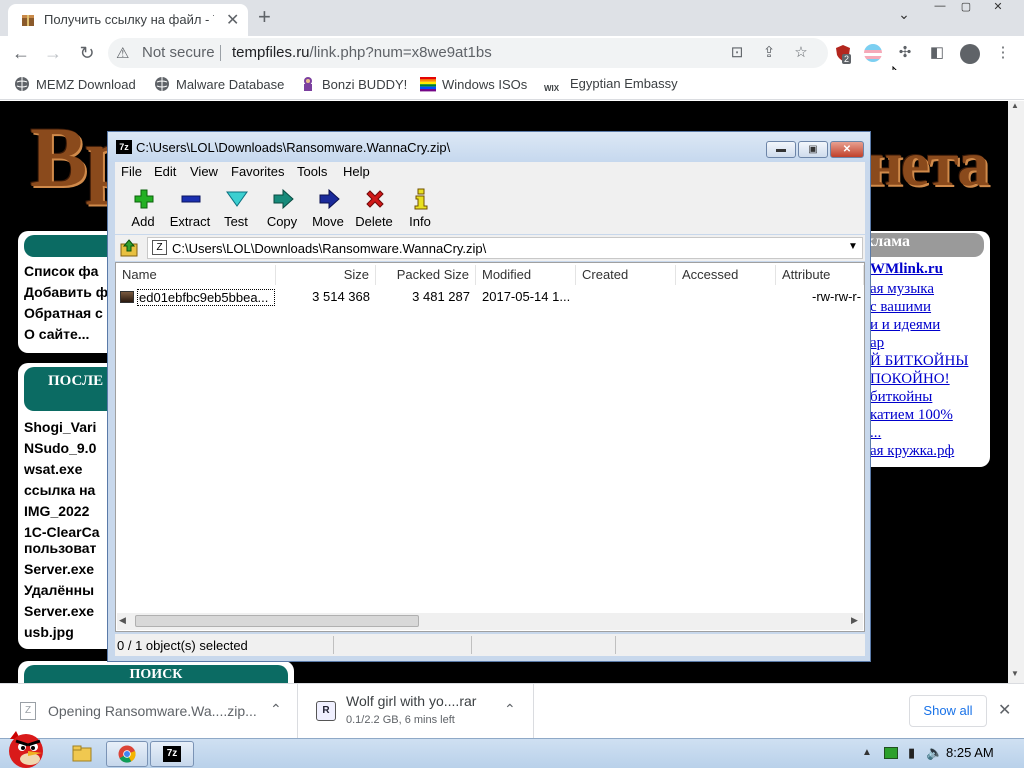  I want to click on translate-icon: ⊡, so click(737, 53).